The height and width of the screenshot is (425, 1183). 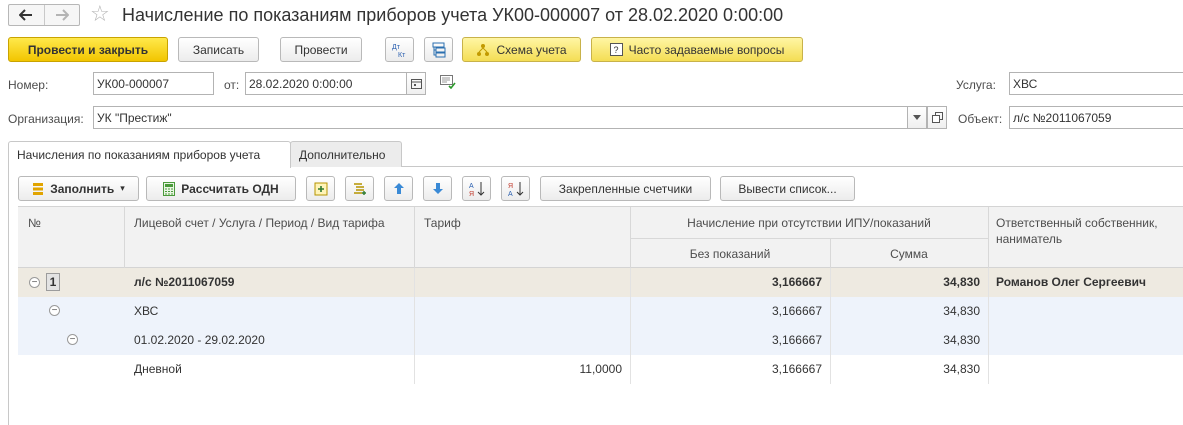 What do you see at coordinates (501, 117) in the screenshot?
I see `organization-field: УК "Престиж"` at bounding box center [501, 117].